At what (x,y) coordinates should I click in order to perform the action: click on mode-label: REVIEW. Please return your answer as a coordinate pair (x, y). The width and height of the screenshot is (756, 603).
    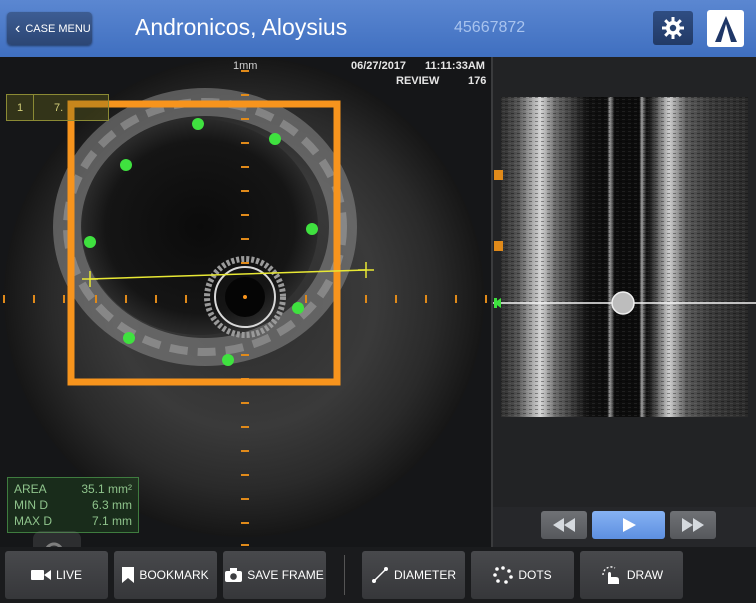
    Looking at the image, I should click on (418, 81).